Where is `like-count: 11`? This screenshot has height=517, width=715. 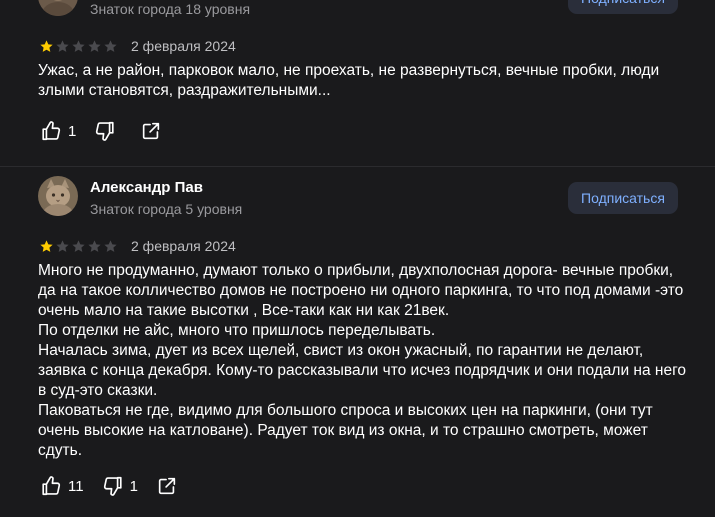
like-count: 11 is located at coordinates (76, 486).